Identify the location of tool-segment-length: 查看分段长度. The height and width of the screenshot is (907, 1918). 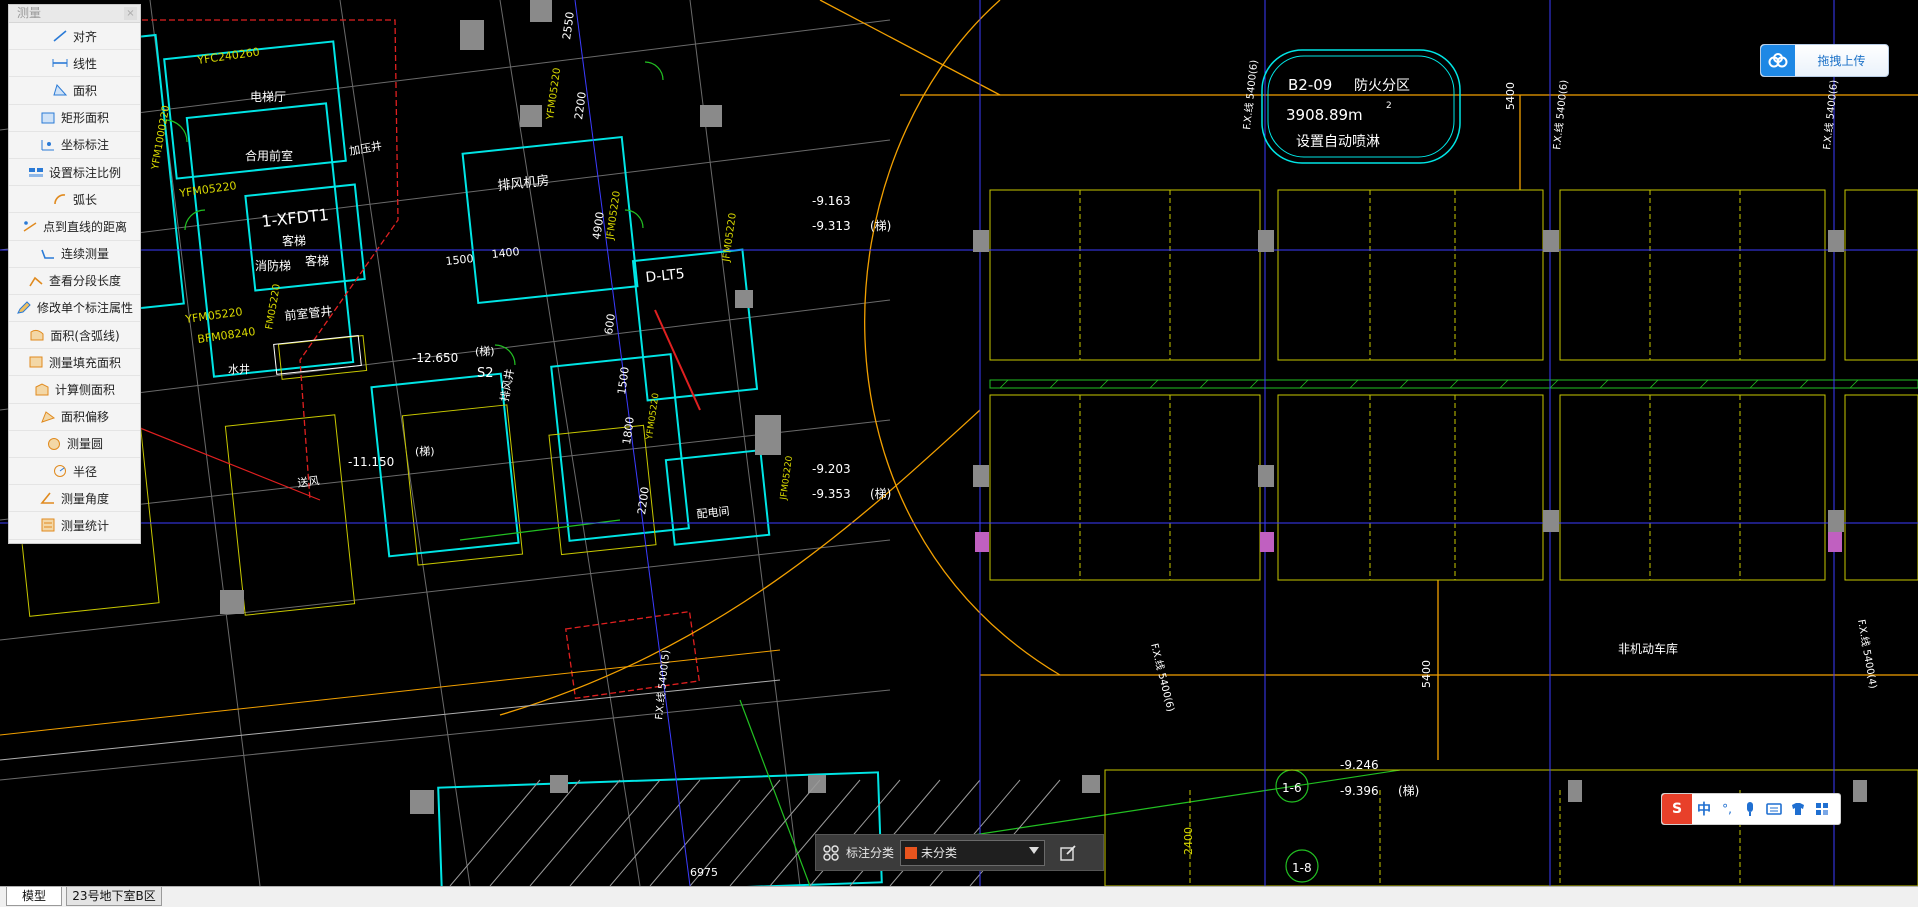
(74, 281).